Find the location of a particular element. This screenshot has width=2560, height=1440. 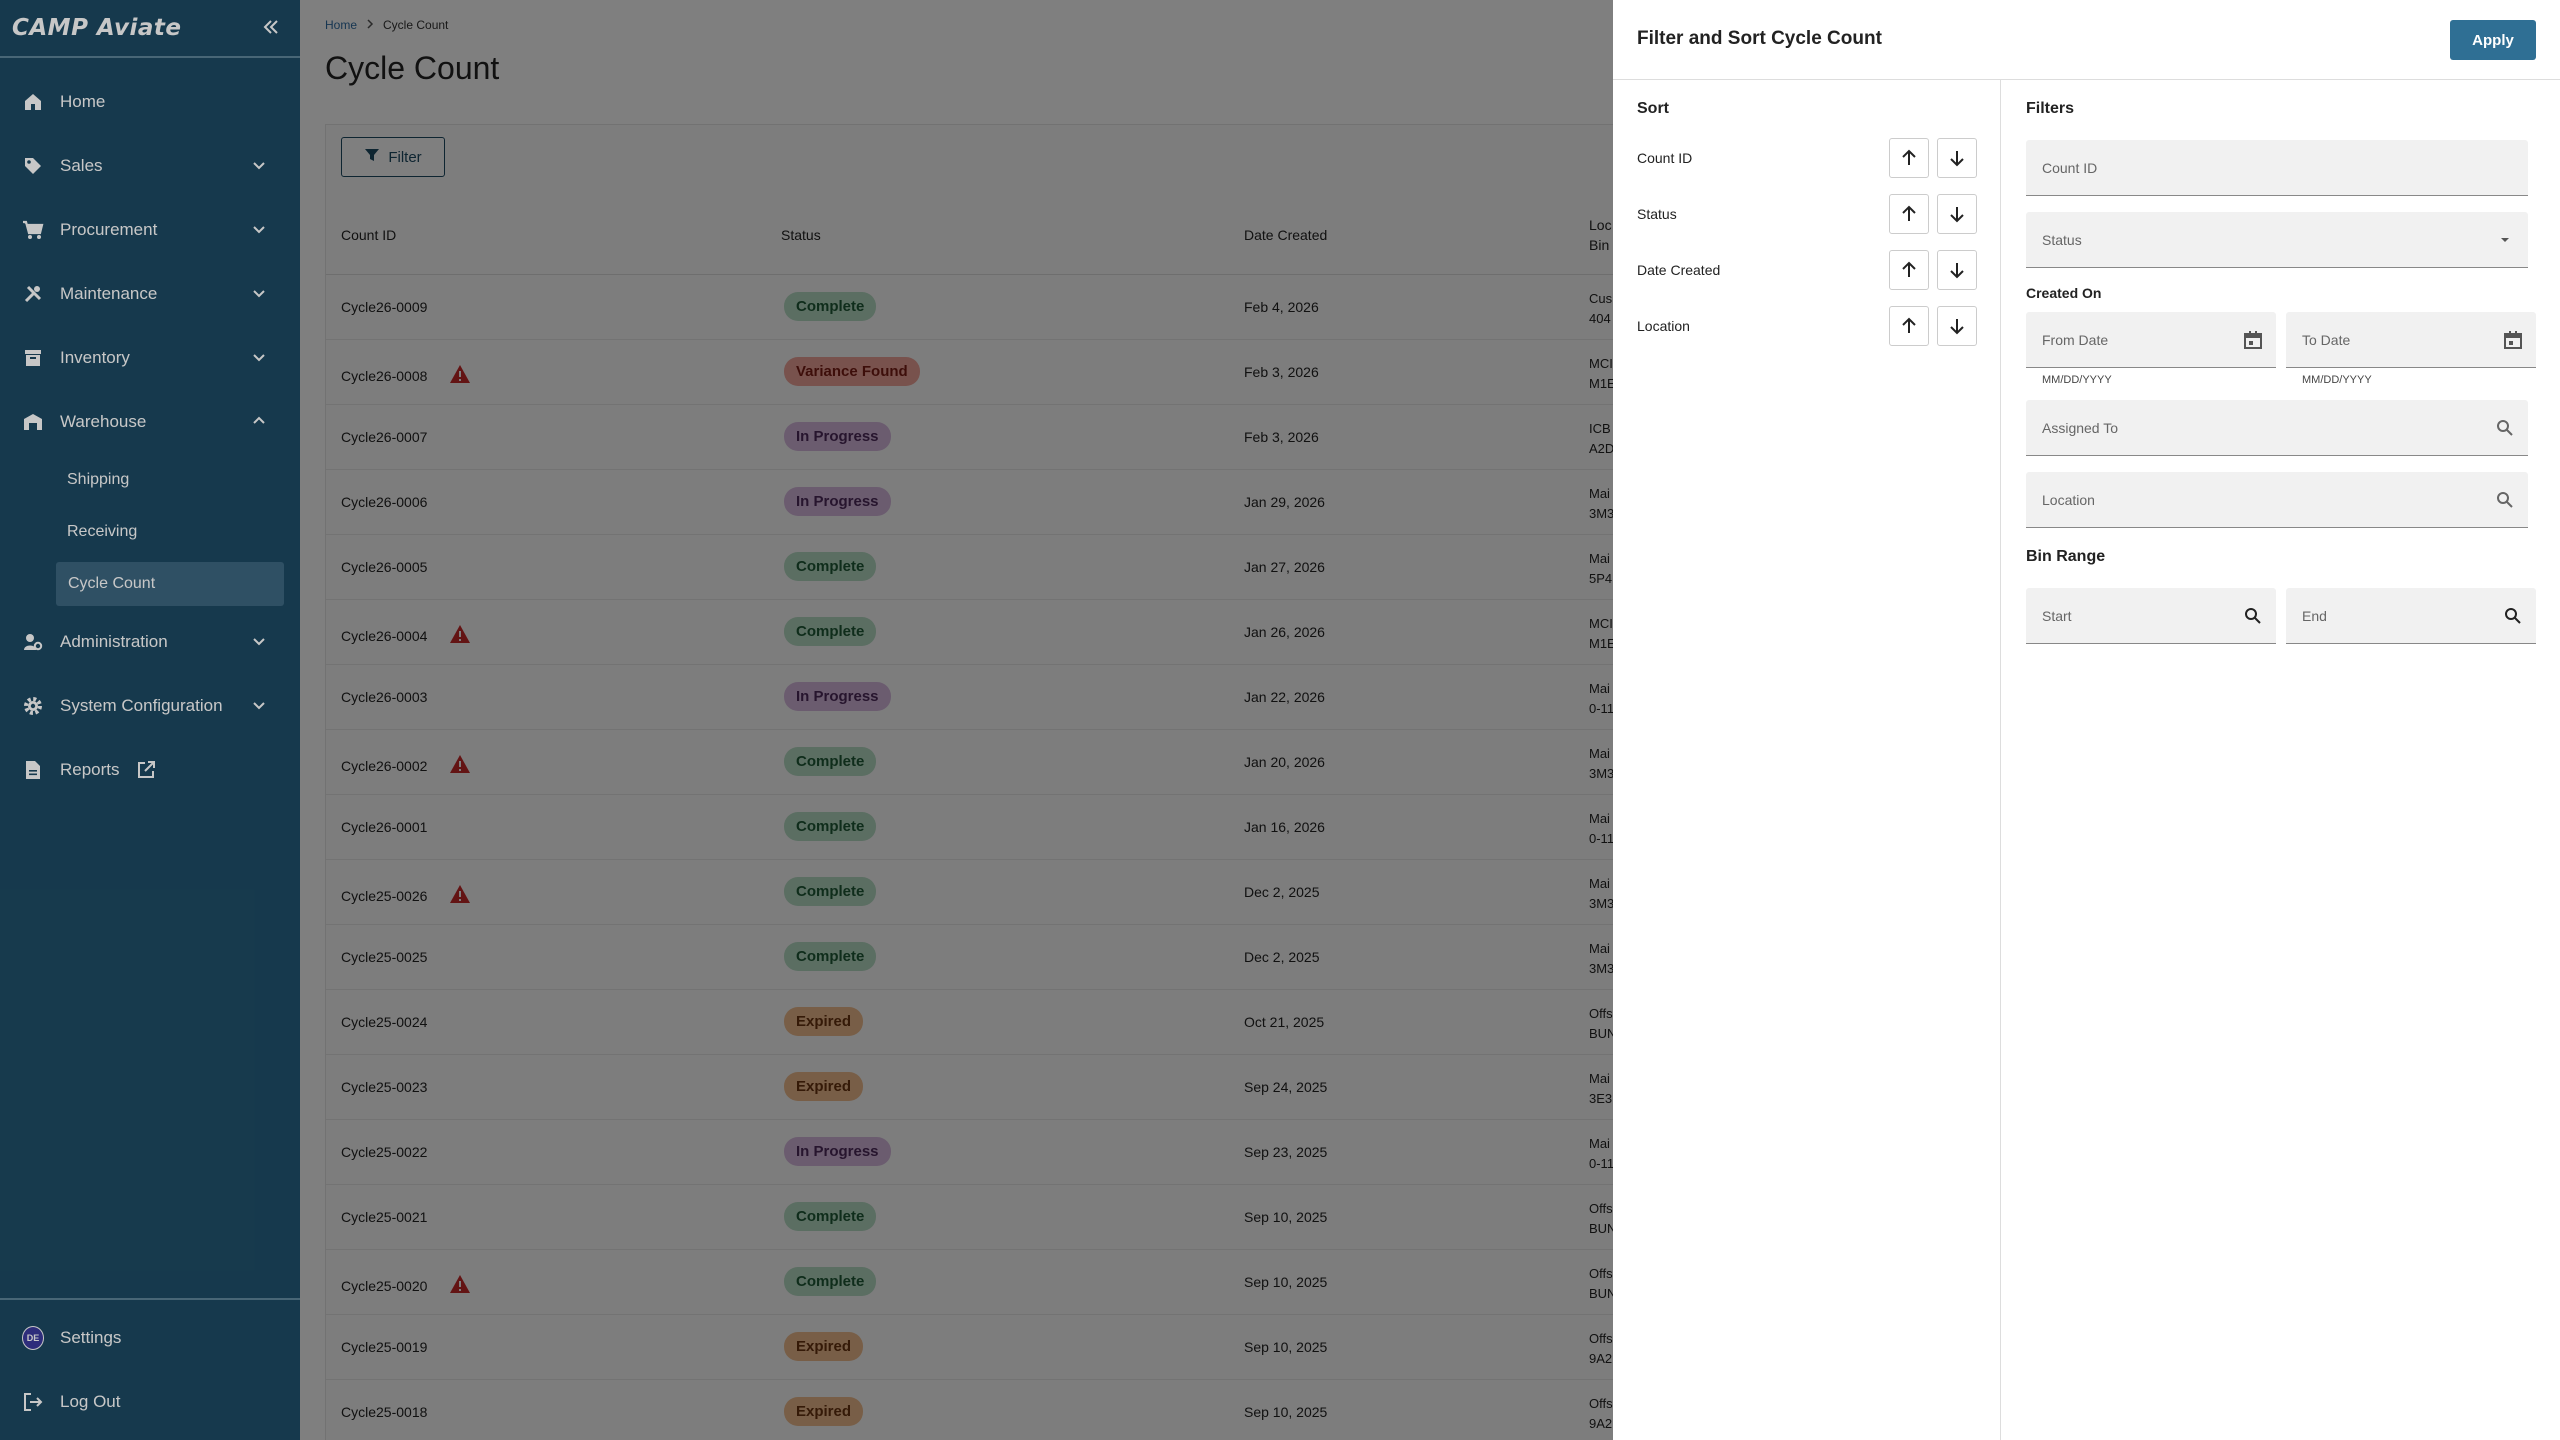

sidebar-item-administration: Administration is located at coordinates (150, 642).